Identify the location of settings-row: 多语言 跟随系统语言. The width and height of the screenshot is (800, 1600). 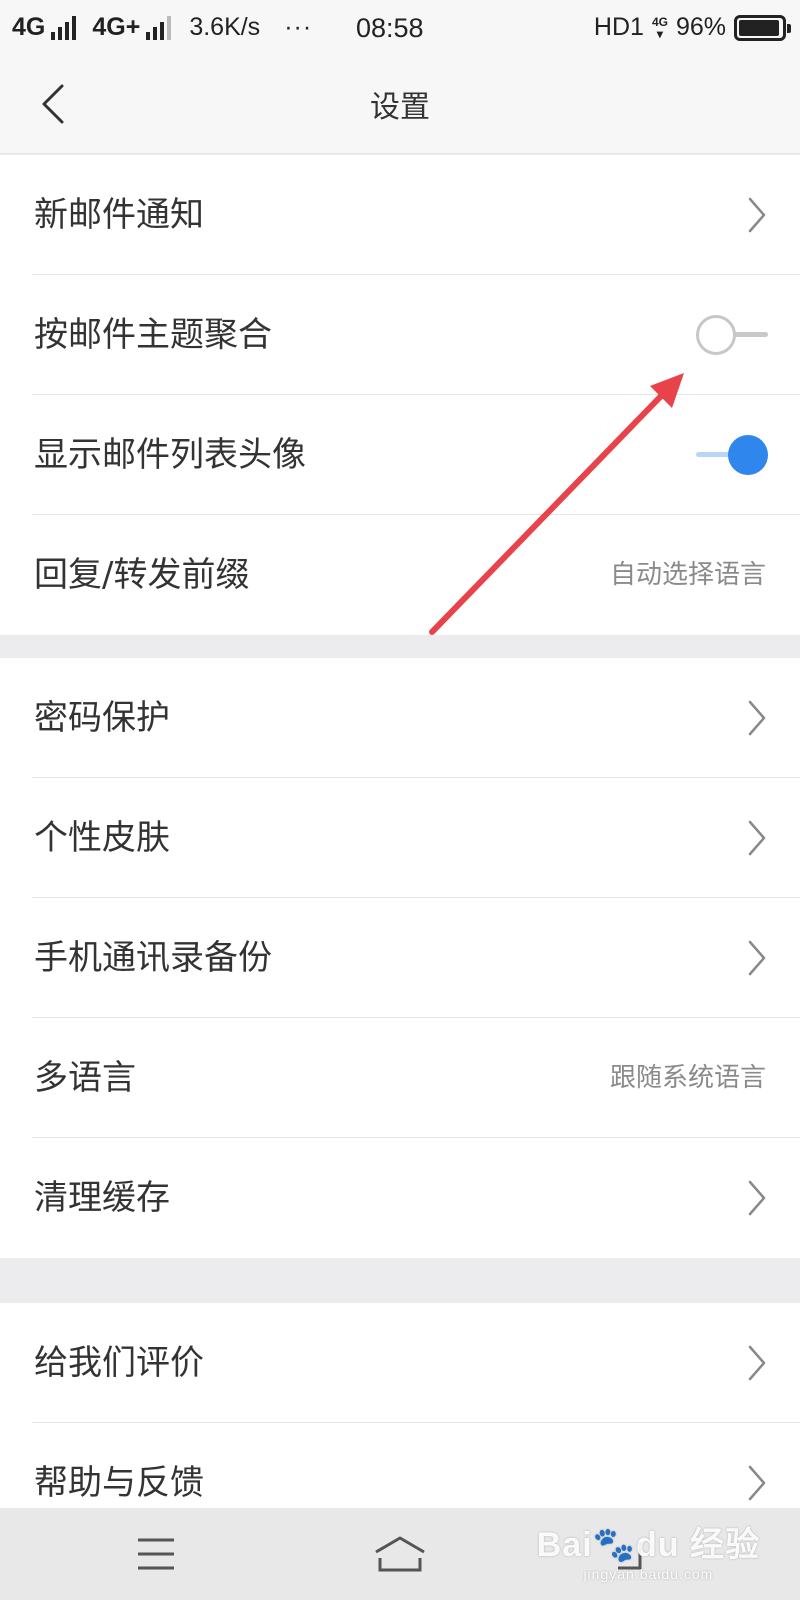
(400, 1078).